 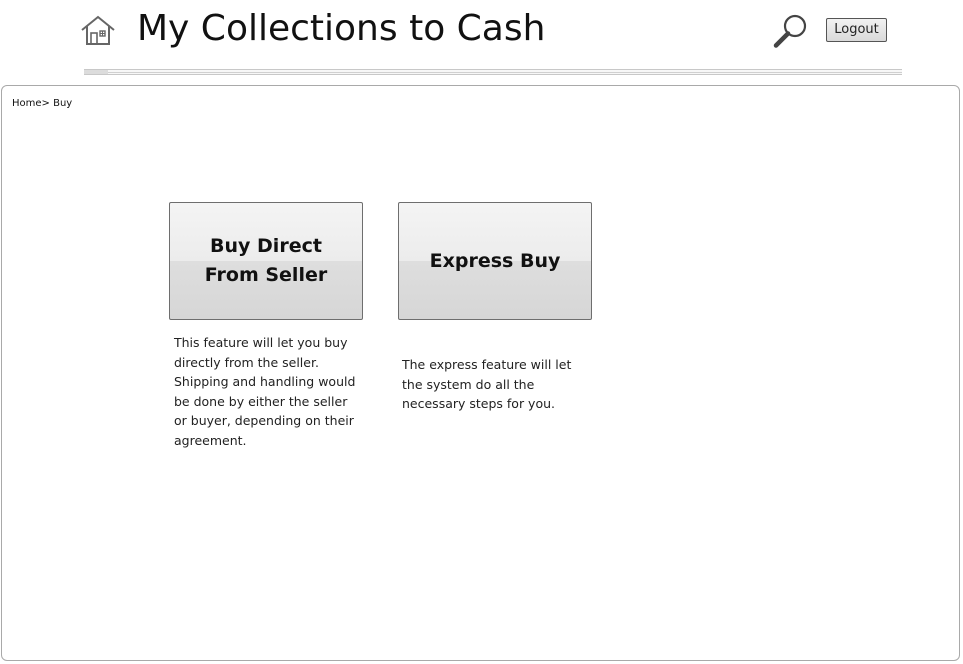 What do you see at coordinates (505, 72) in the screenshot?
I see `nav-bar-line` at bounding box center [505, 72].